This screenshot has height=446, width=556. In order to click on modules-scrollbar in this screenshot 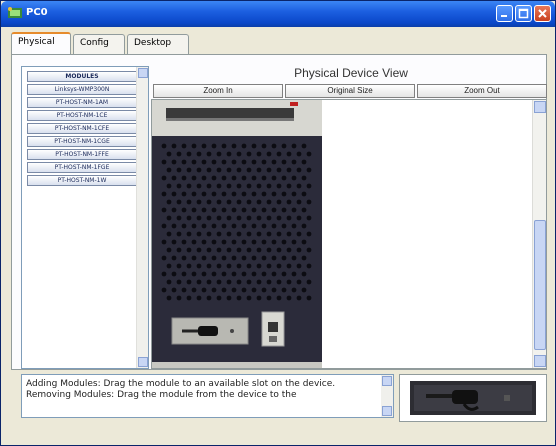, I will do `click(142, 217)`.